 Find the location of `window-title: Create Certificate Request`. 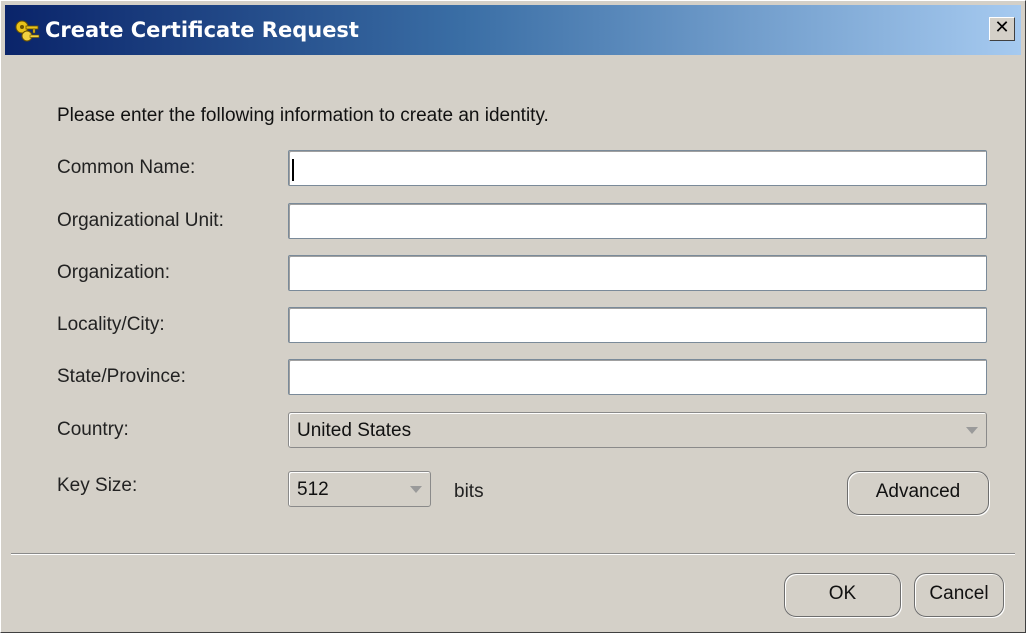

window-title: Create Certificate Request is located at coordinates (202, 30).